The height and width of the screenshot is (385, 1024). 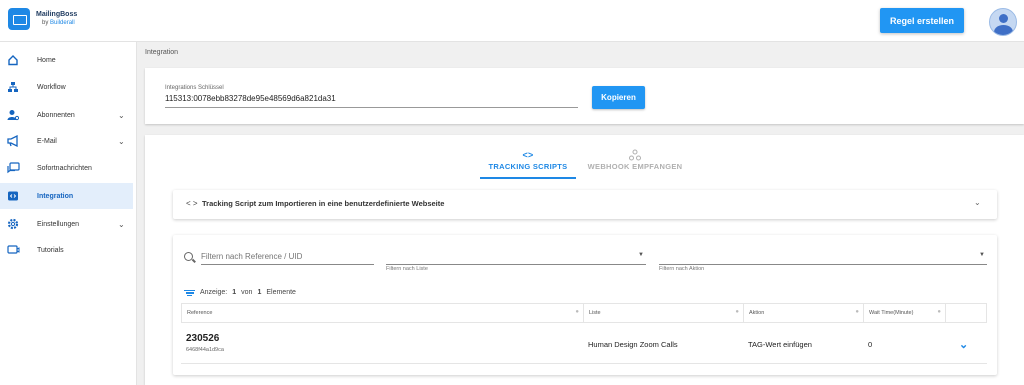 I want to click on mail-logo-icon, so click(x=19, y=19).